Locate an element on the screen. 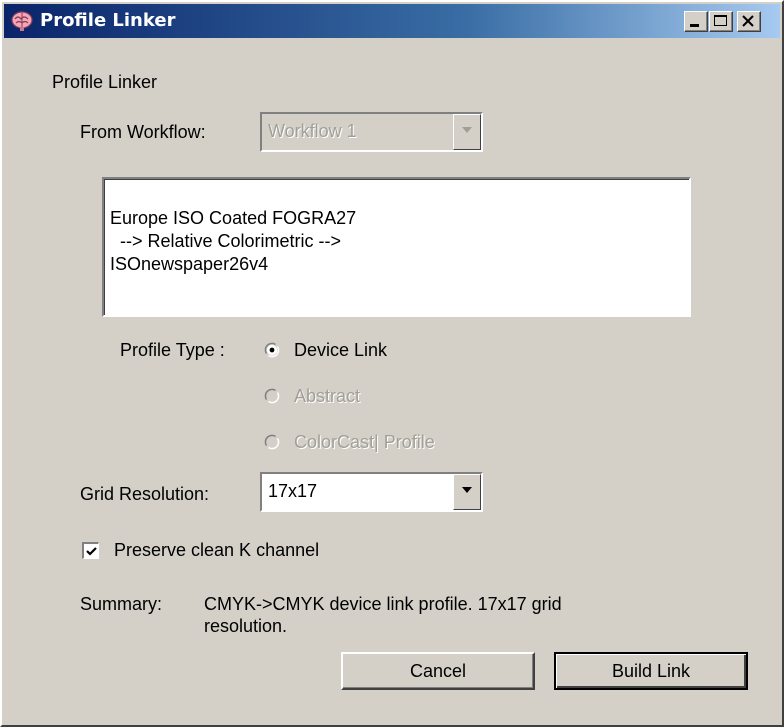 The image size is (784, 727). radio-abstract is located at coordinates (272, 396).